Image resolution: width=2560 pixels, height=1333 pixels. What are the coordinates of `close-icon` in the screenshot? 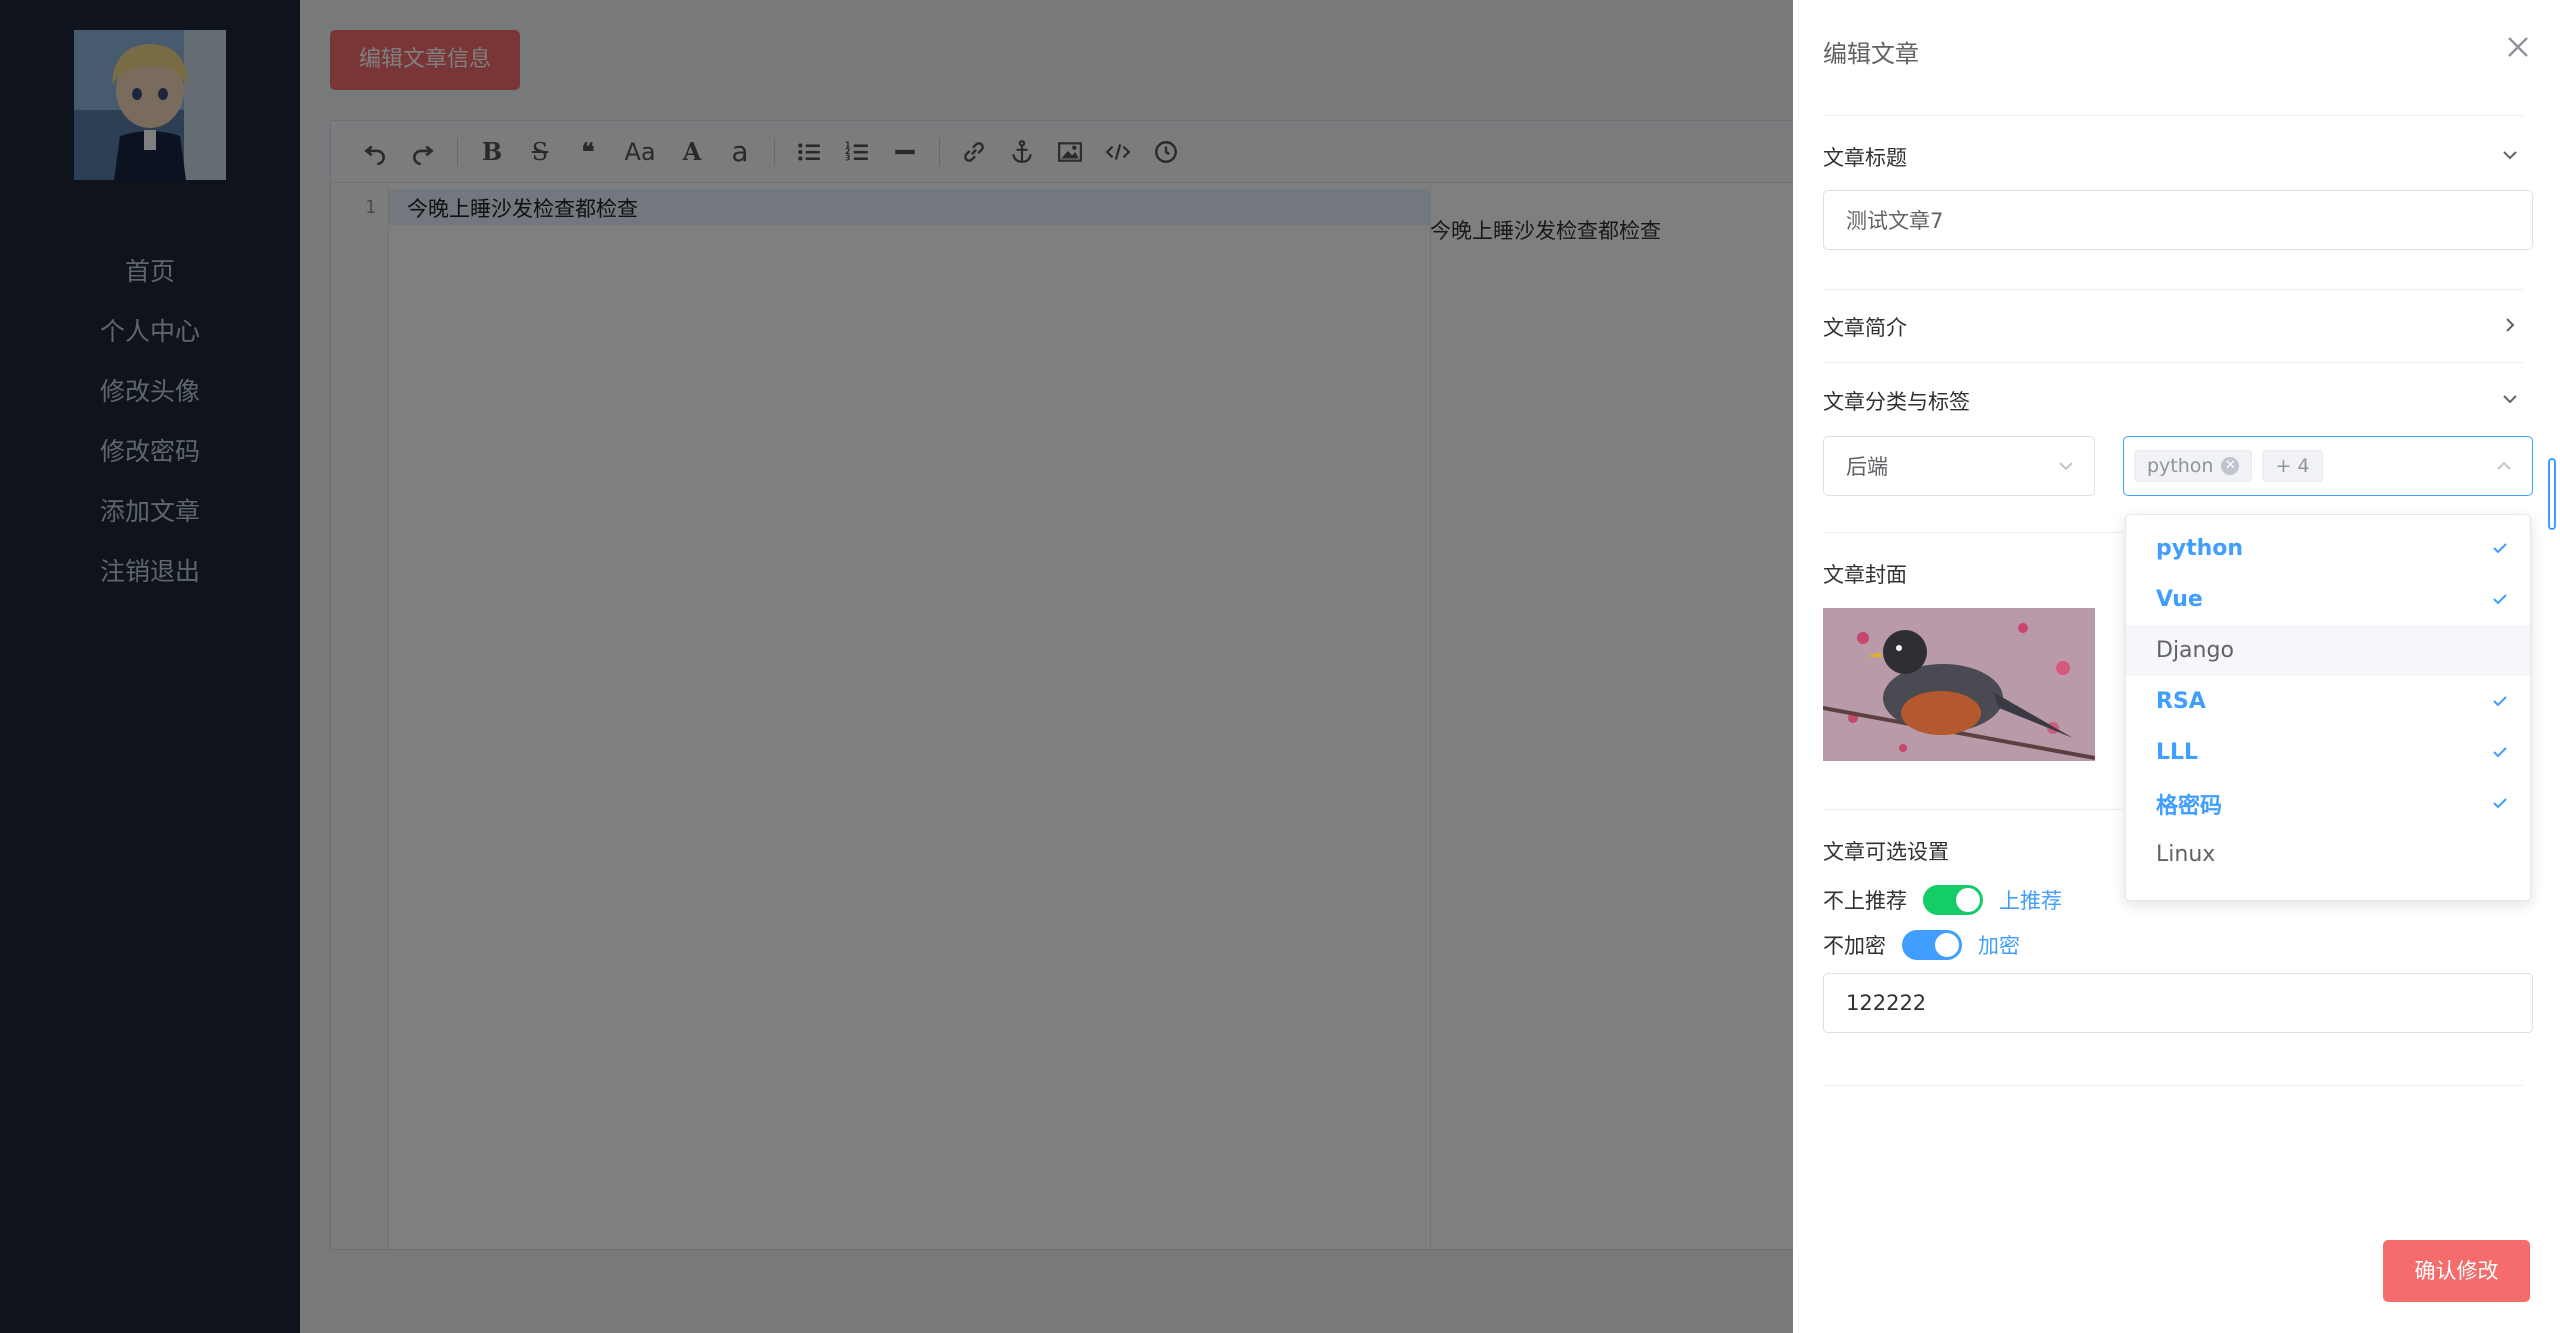 It's located at (2518, 47).